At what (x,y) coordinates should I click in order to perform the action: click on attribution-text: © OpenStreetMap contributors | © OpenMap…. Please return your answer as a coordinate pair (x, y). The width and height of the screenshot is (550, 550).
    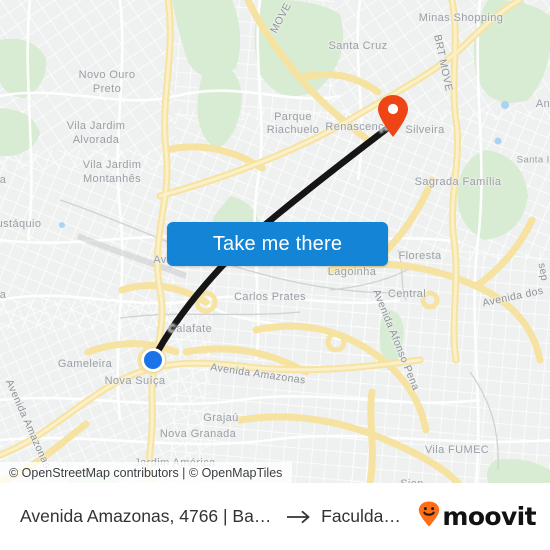
    Looking at the image, I should click on (146, 472).